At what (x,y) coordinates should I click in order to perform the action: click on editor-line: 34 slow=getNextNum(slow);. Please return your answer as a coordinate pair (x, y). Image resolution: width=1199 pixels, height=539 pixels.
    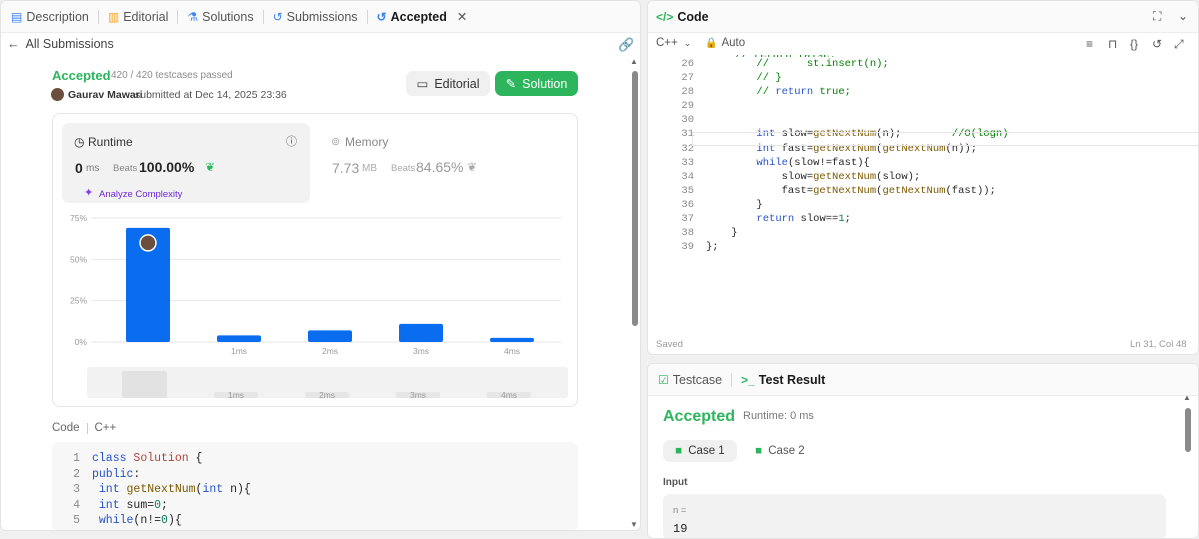
    Looking at the image, I should click on (918, 177).